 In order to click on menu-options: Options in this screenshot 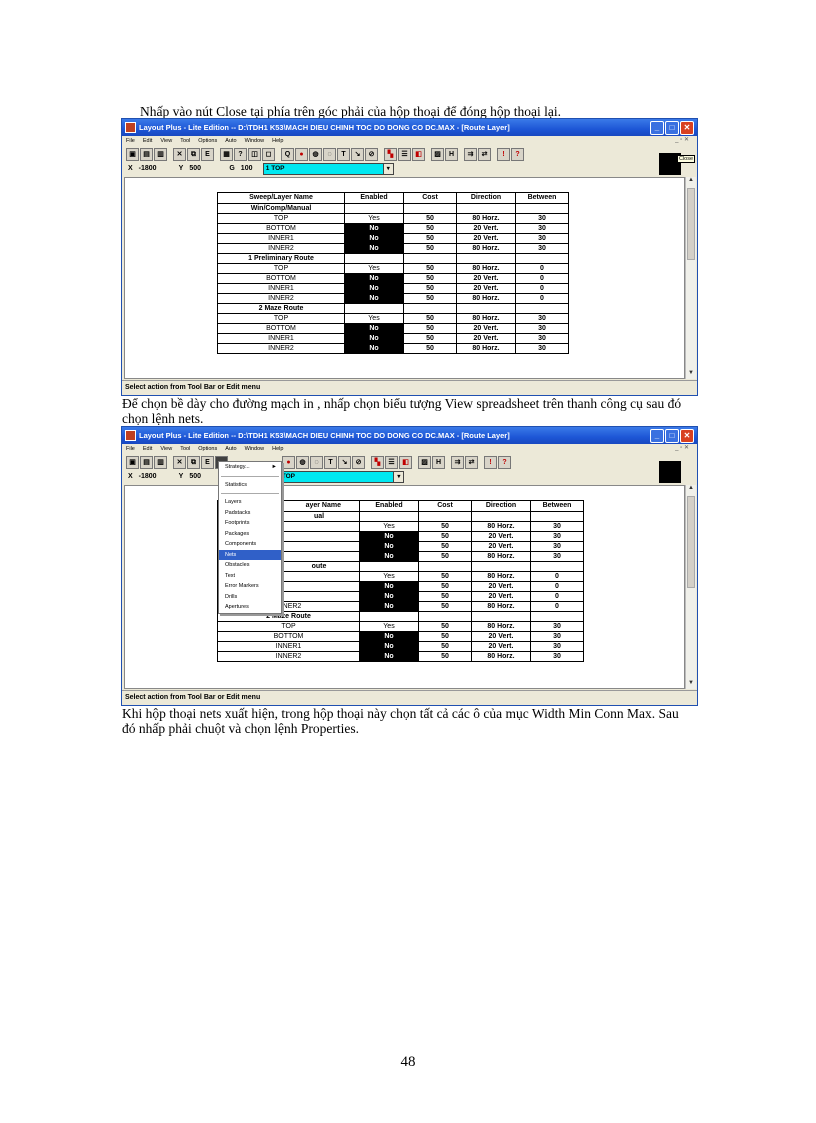, I will do `click(207, 449)`.